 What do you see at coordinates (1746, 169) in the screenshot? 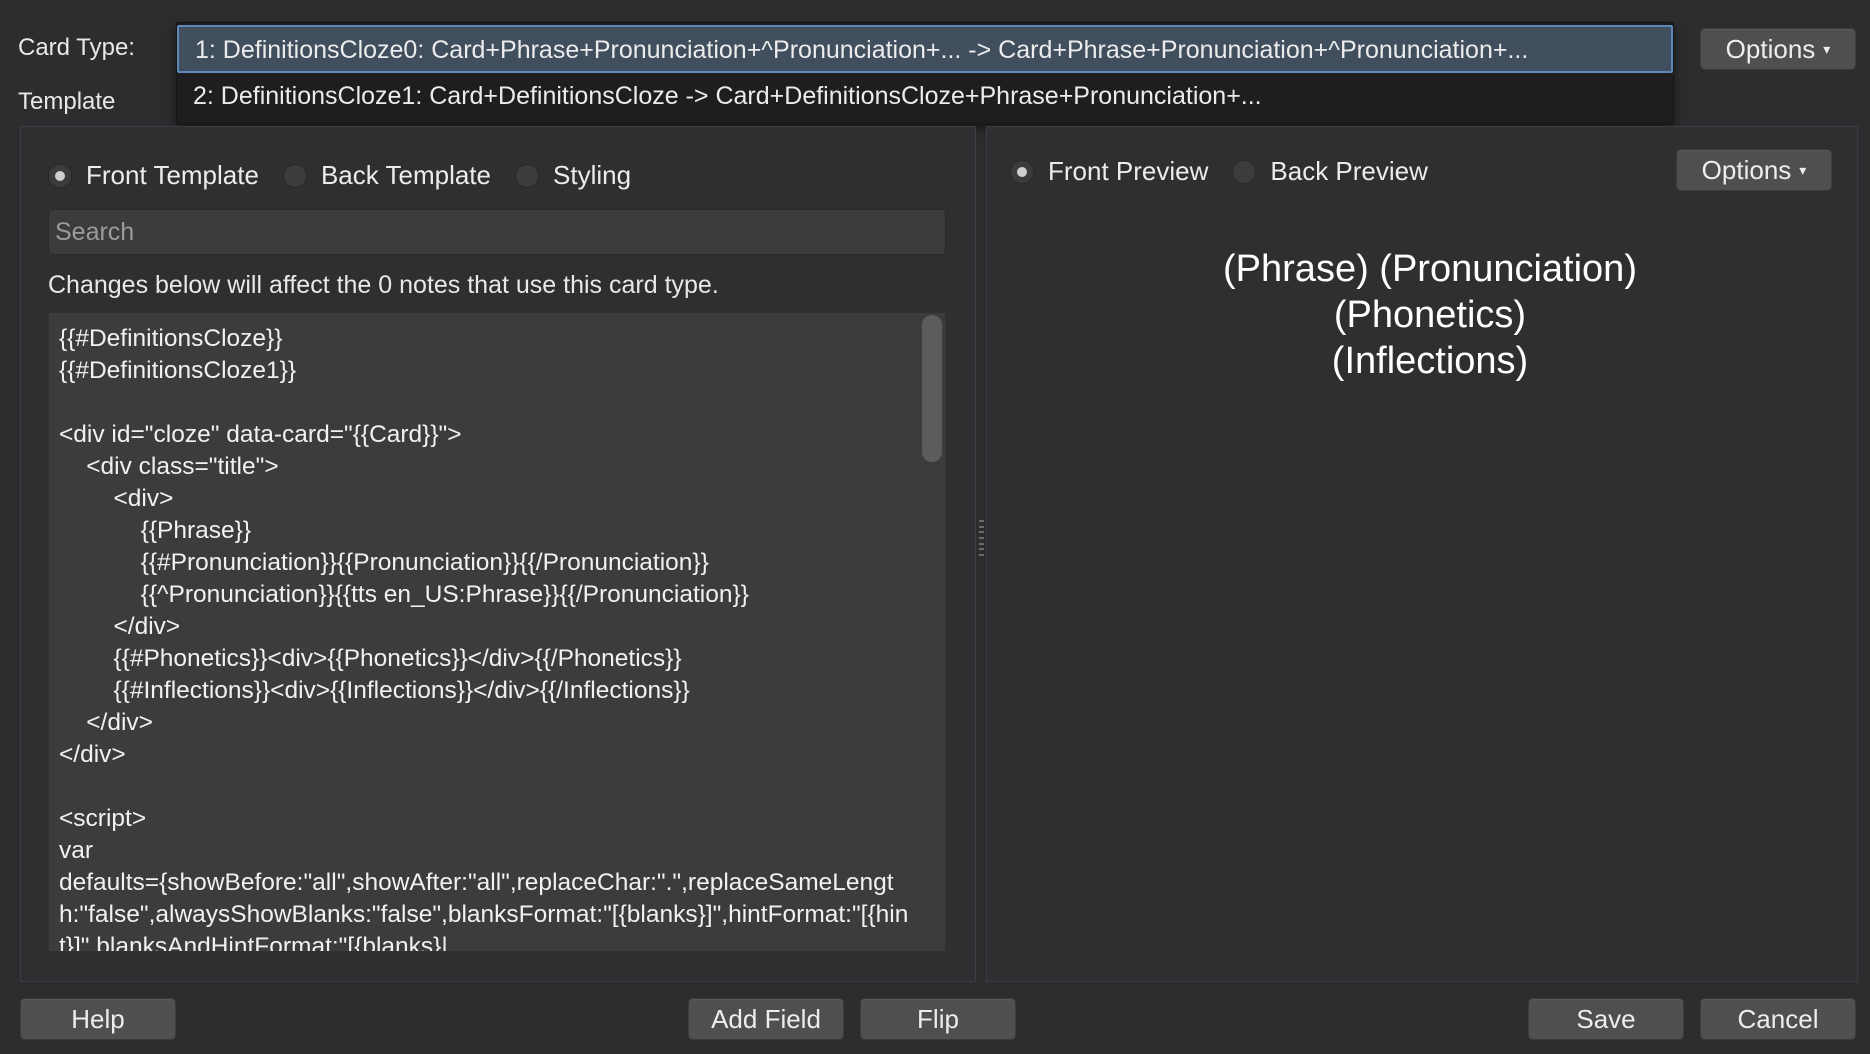
I see `preview-options-label: Options` at bounding box center [1746, 169].